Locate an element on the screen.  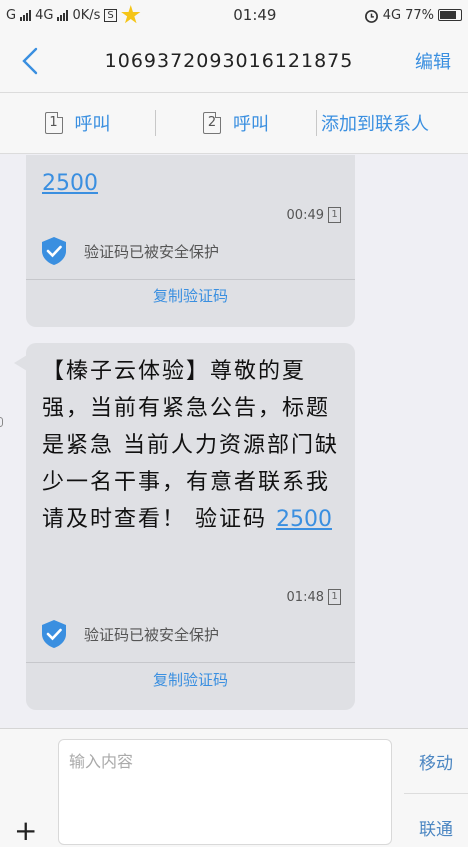
composer-bar: + 移动 联通 is located at coordinates (234, 787).